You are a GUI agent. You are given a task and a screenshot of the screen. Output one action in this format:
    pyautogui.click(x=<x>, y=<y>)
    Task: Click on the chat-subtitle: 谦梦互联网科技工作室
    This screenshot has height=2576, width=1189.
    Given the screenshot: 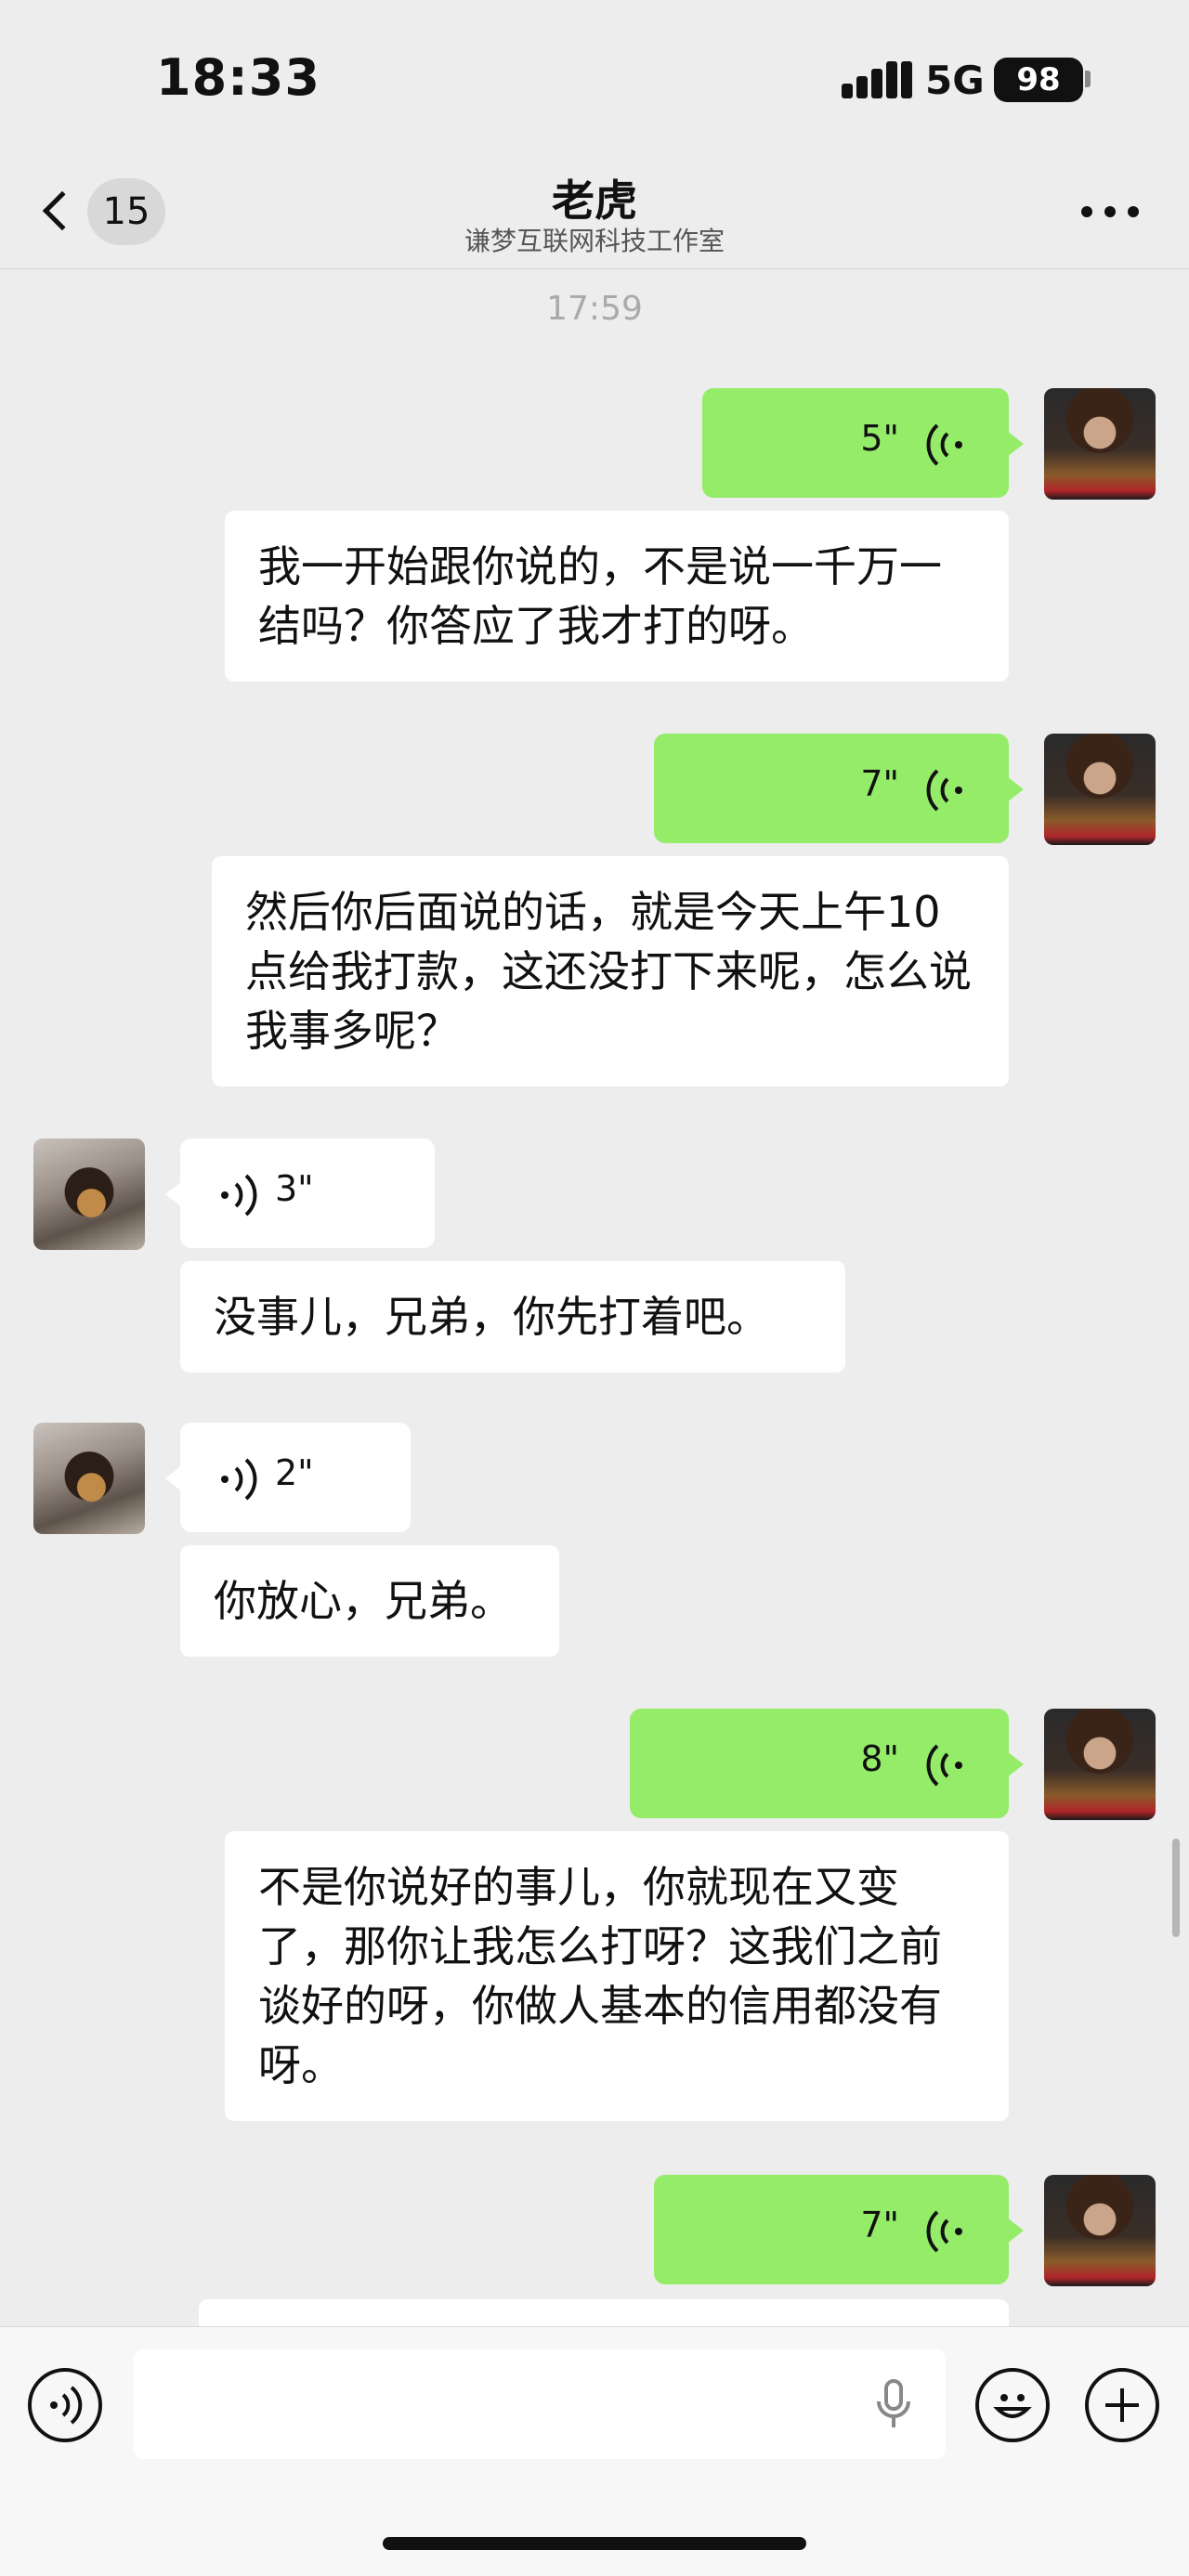 What is the action you would take?
    pyautogui.click(x=594, y=241)
    